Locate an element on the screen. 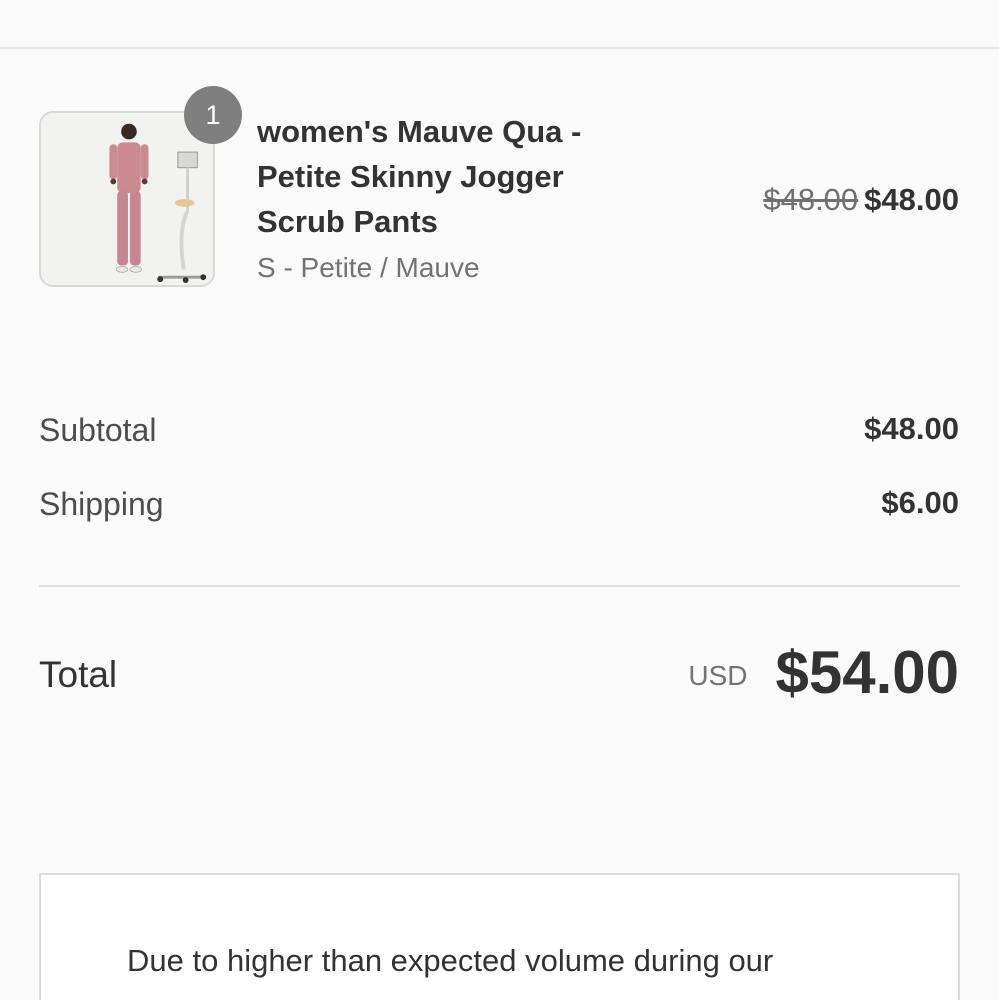 The height and width of the screenshot is (1000, 999). total-label: Total is located at coordinates (78, 674).